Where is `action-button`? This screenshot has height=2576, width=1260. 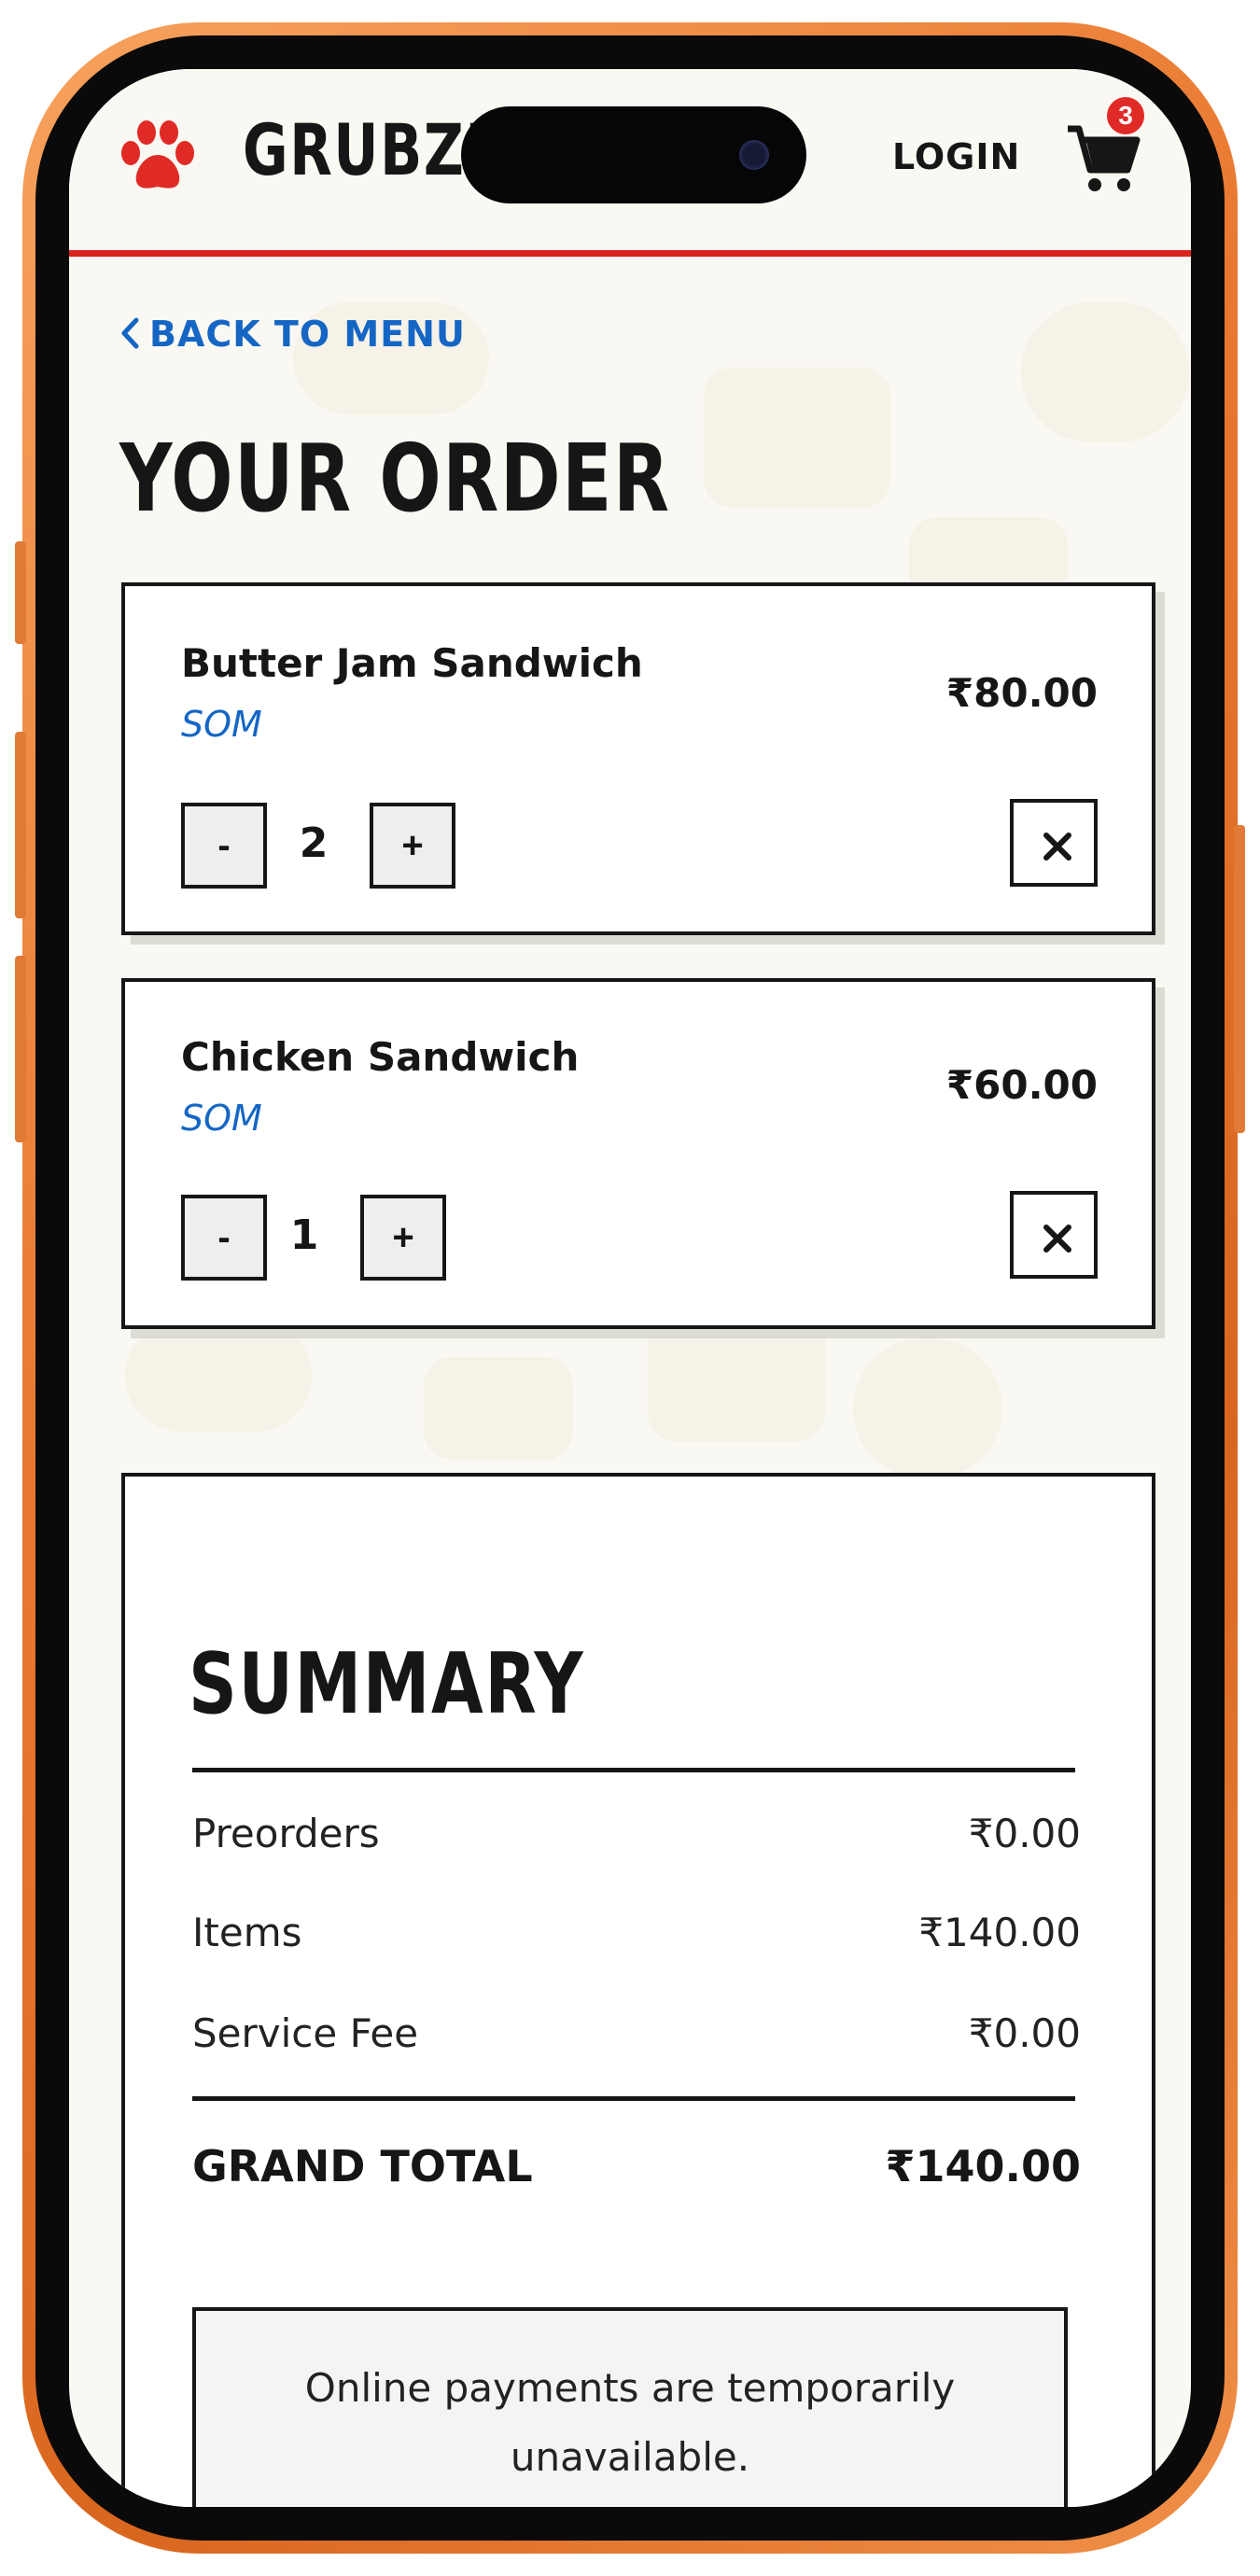
action-button is located at coordinates (20, 592).